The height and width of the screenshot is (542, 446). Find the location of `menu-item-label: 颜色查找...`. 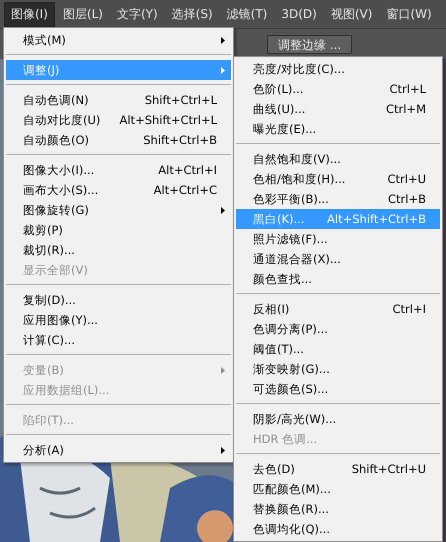

menu-item-label: 颜色查找... is located at coordinates (283, 279).